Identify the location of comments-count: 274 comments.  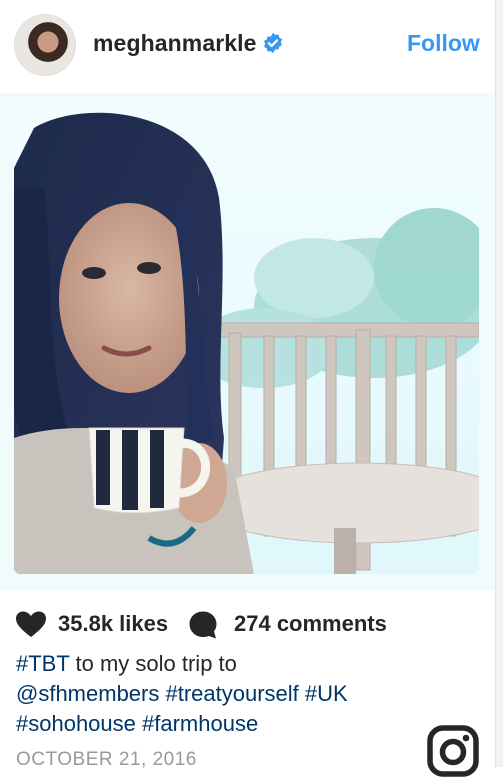
(310, 624).